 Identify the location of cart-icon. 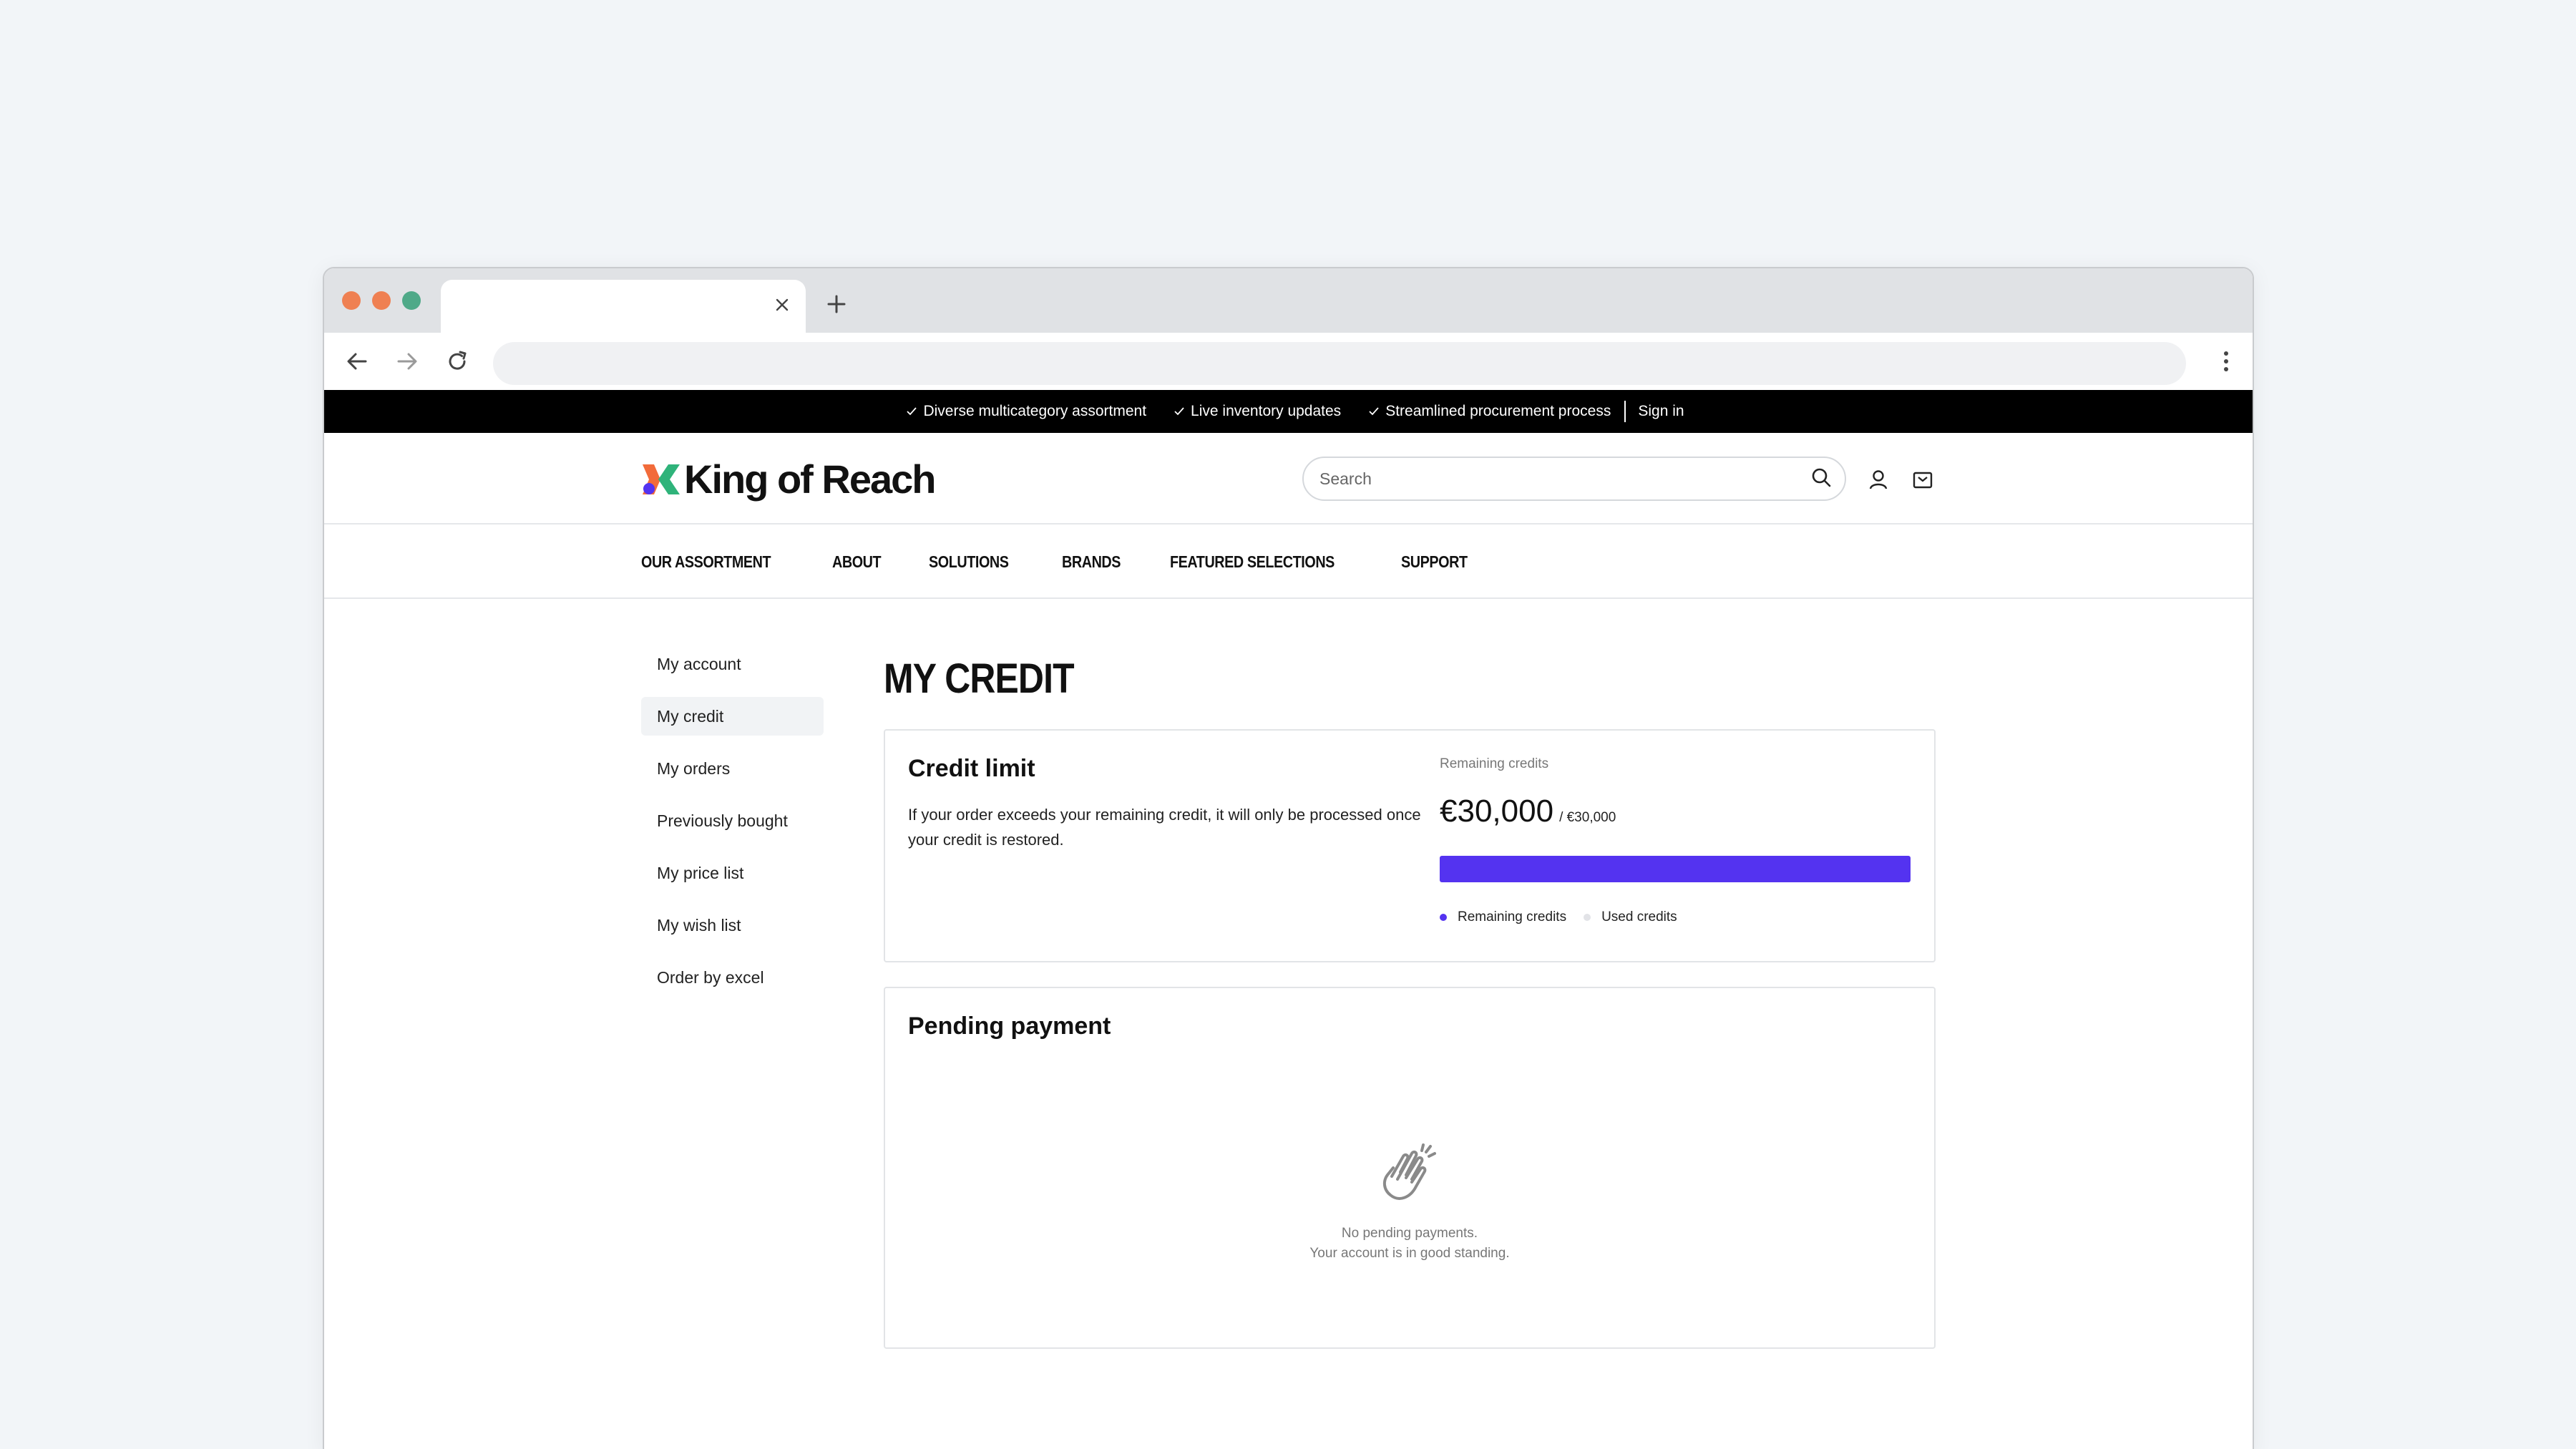
(1923, 479).